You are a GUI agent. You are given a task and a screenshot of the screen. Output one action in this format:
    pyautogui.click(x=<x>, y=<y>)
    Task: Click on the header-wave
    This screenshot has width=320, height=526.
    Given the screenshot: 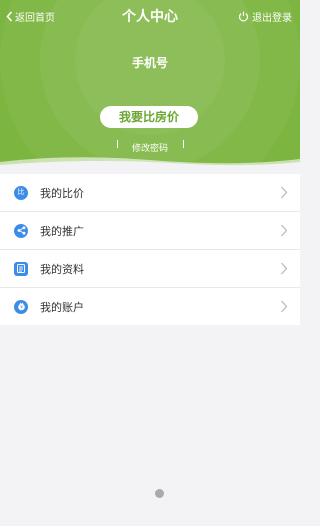 What is the action you would take?
    pyautogui.click(x=150, y=162)
    